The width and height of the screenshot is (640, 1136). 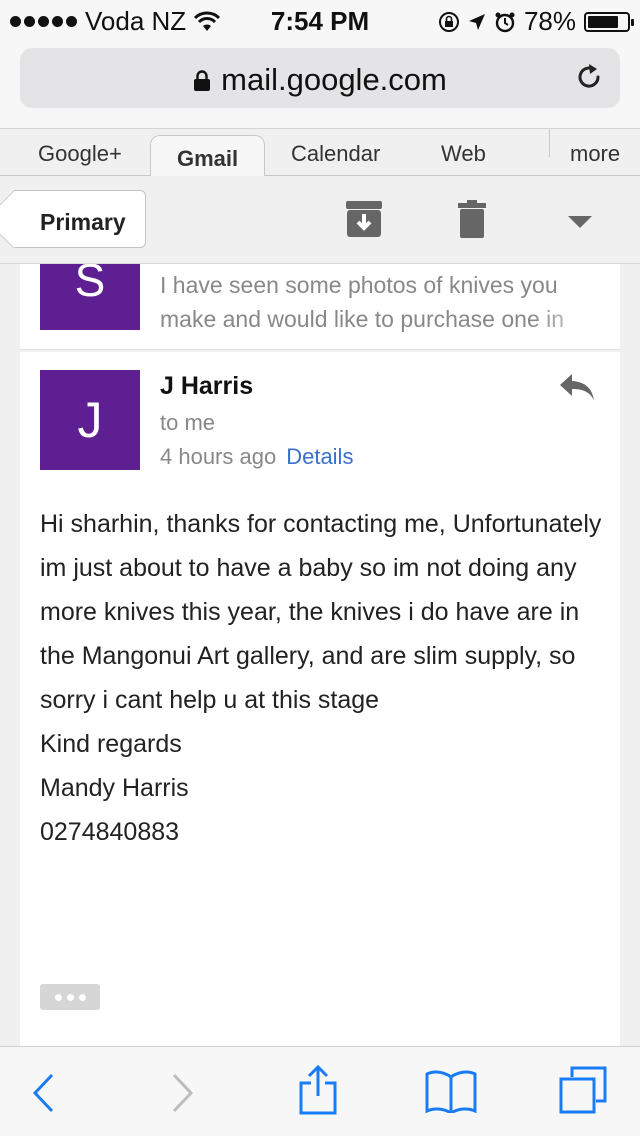 What do you see at coordinates (208, 156) in the screenshot?
I see `tab-gmail: Gmail` at bounding box center [208, 156].